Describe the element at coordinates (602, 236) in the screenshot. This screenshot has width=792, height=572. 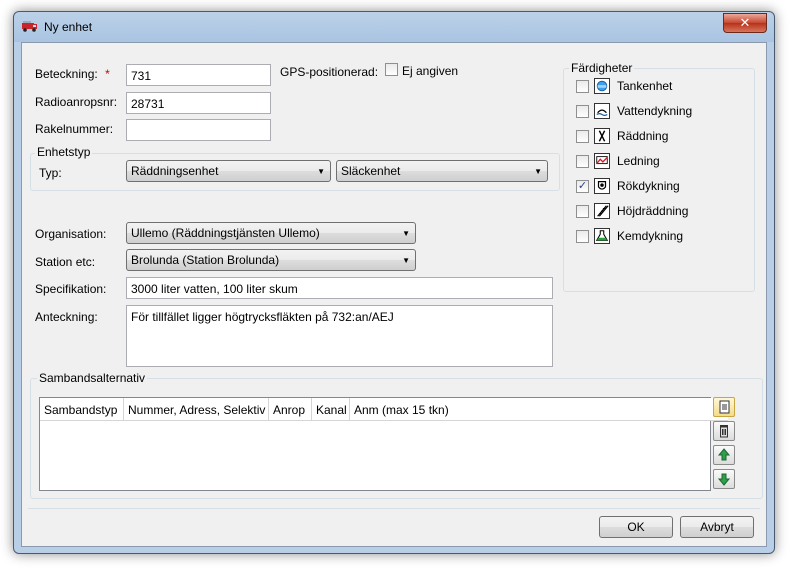
I see `chemical-diving-icon` at that location.